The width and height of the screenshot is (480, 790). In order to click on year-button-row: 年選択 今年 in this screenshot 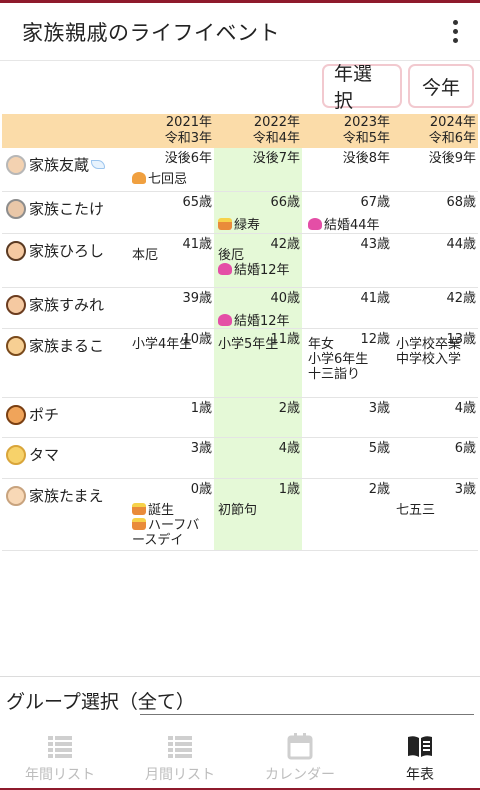, I will do `click(398, 87)`.